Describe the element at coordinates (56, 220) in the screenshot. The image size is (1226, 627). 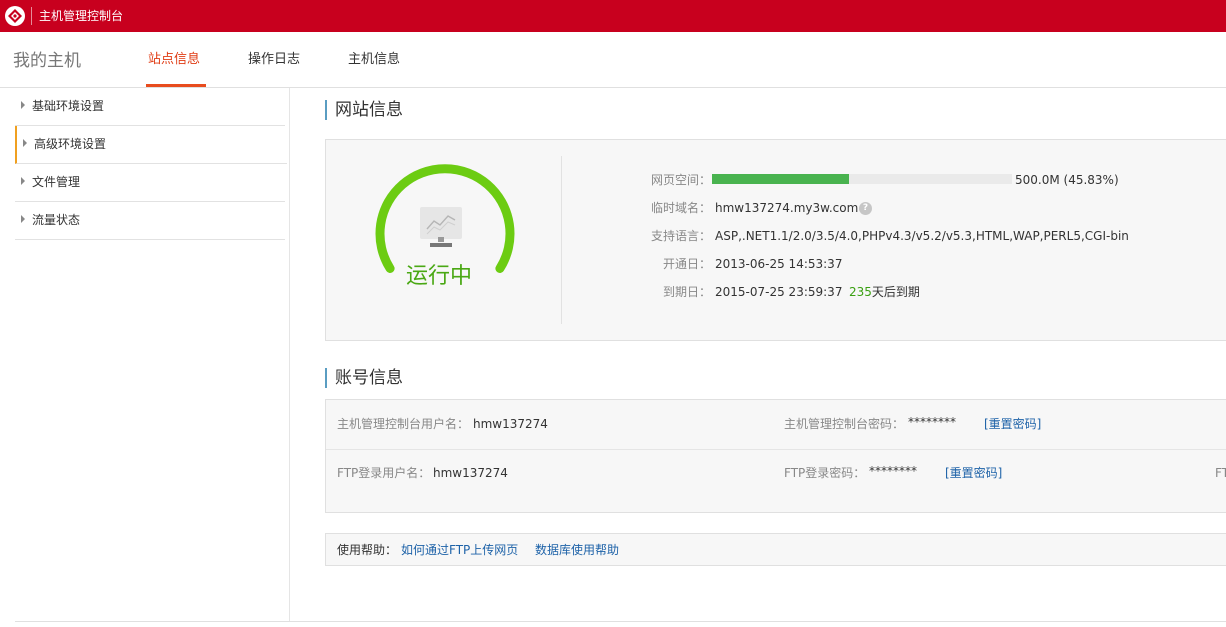
I see `sidebar-item-label: 流量状态` at that location.